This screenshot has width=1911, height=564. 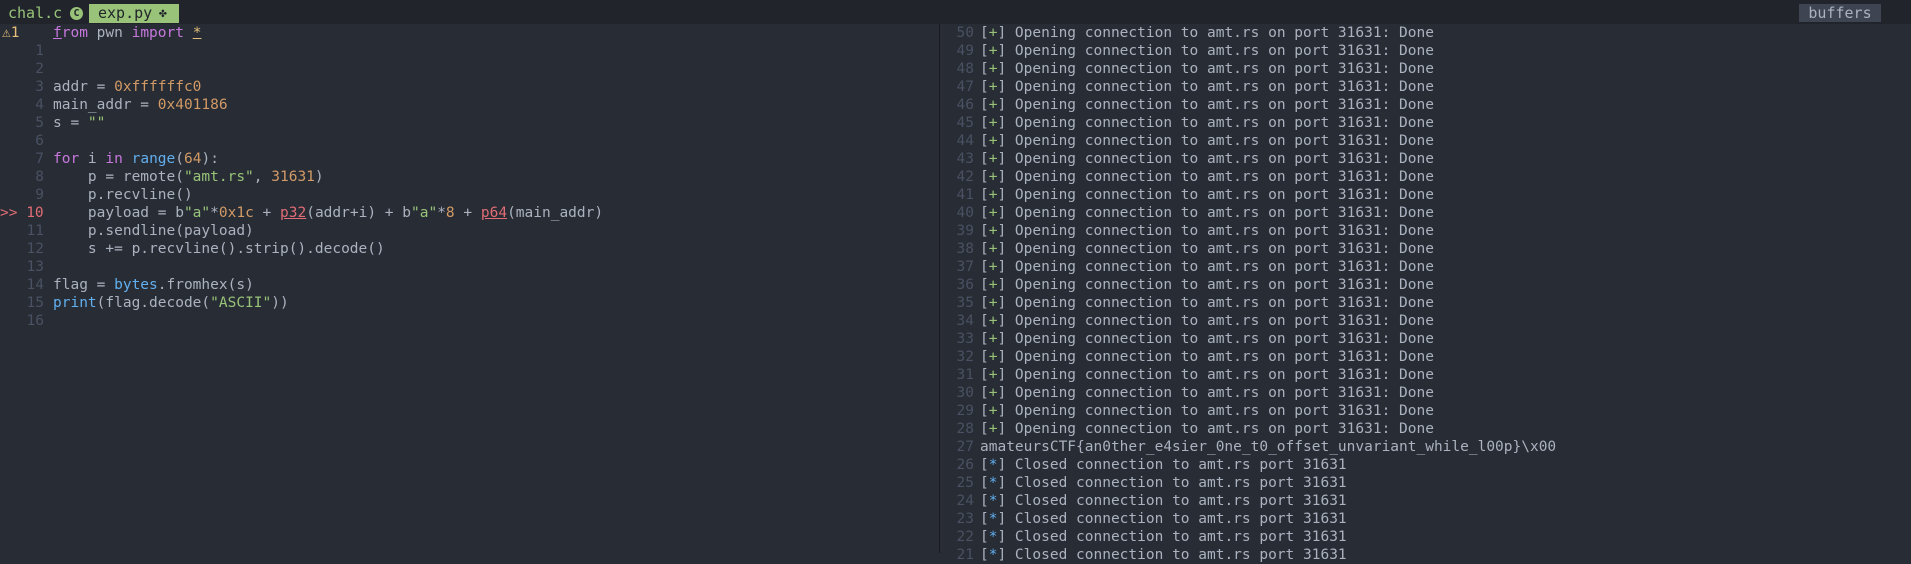 I want to click on code-line: s = "", so click(x=79, y=123).